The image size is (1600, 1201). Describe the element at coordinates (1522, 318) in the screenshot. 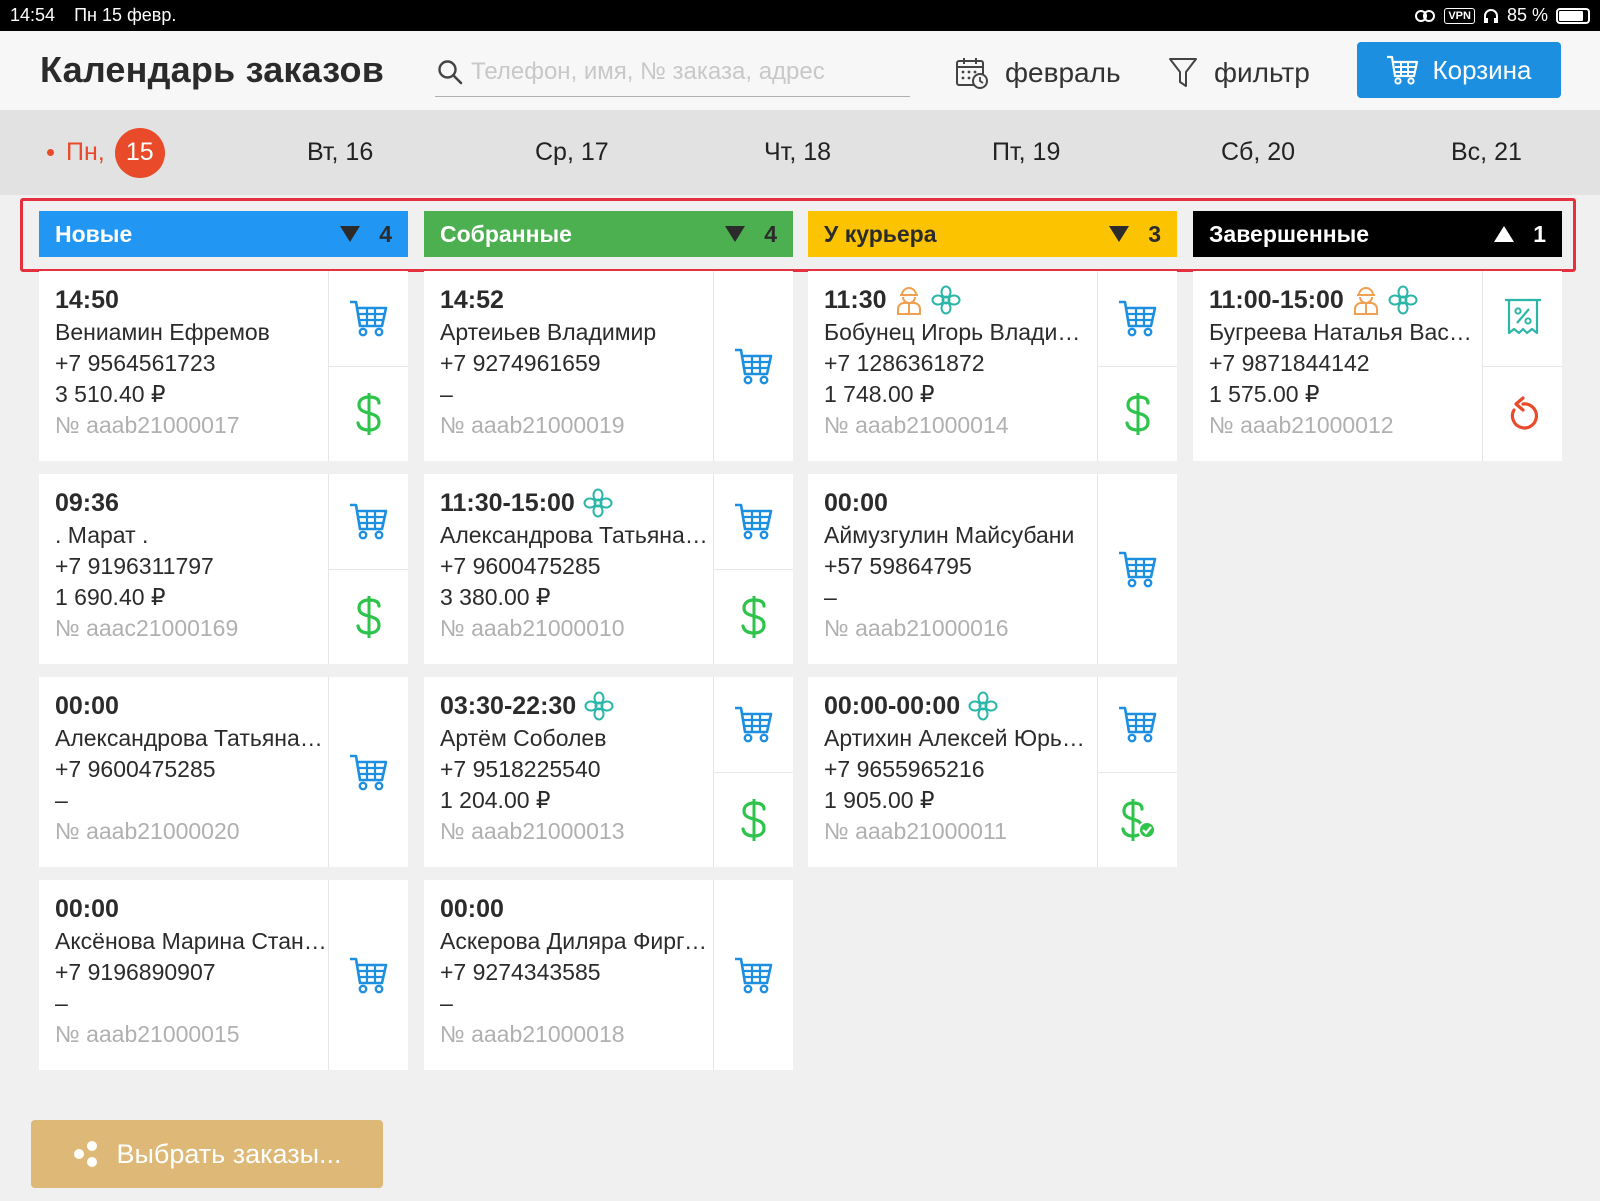

I see `receipt-percent-action-button` at that location.